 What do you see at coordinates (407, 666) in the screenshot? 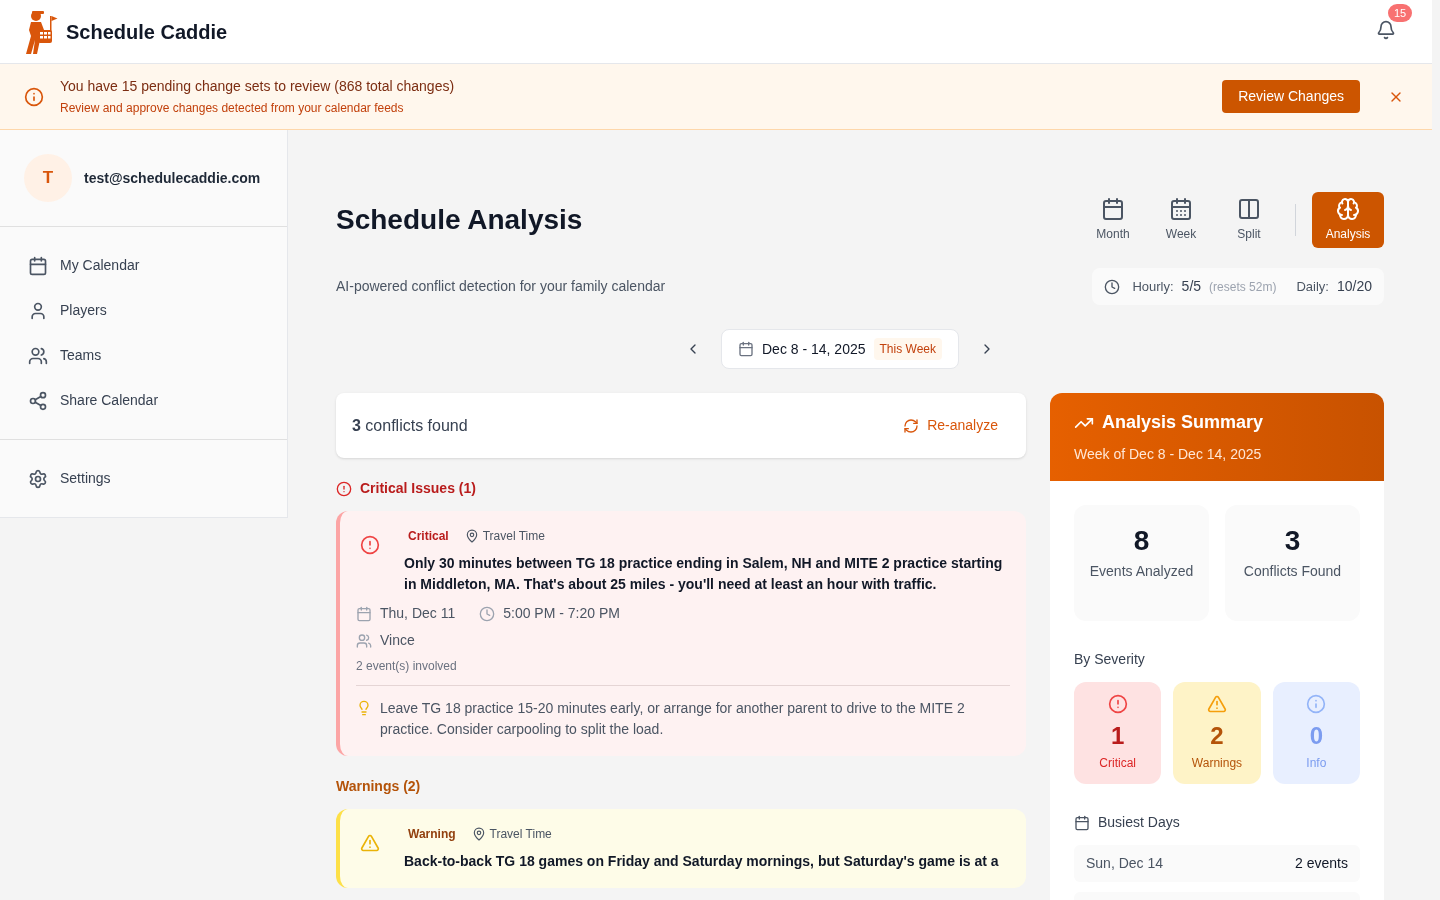
I see `events-involved: 2 event(s) involved` at bounding box center [407, 666].